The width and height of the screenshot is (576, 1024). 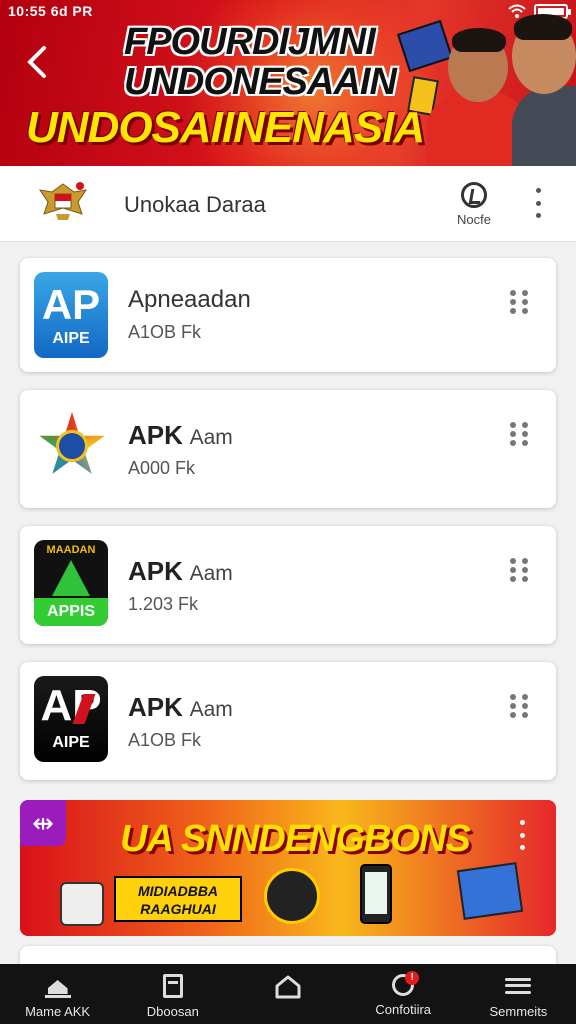 I want to click on nav-label: Mame AKK, so click(x=58, y=1011).